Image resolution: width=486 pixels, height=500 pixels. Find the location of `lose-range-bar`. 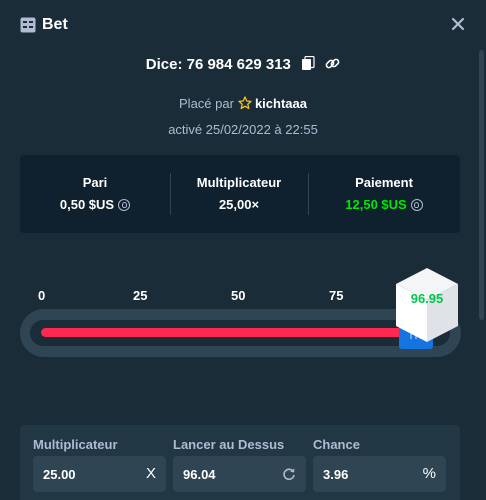

lose-range-bar is located at coordinates (224, 332).